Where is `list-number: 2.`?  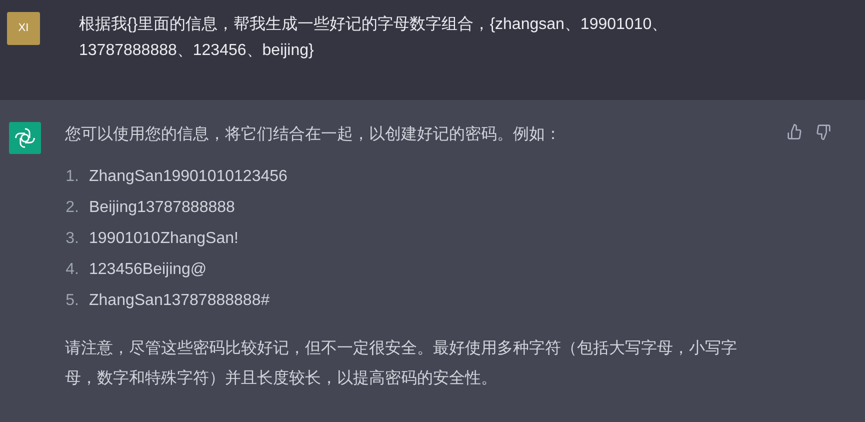 list-number: 2. is located at coordinates (72, 208).